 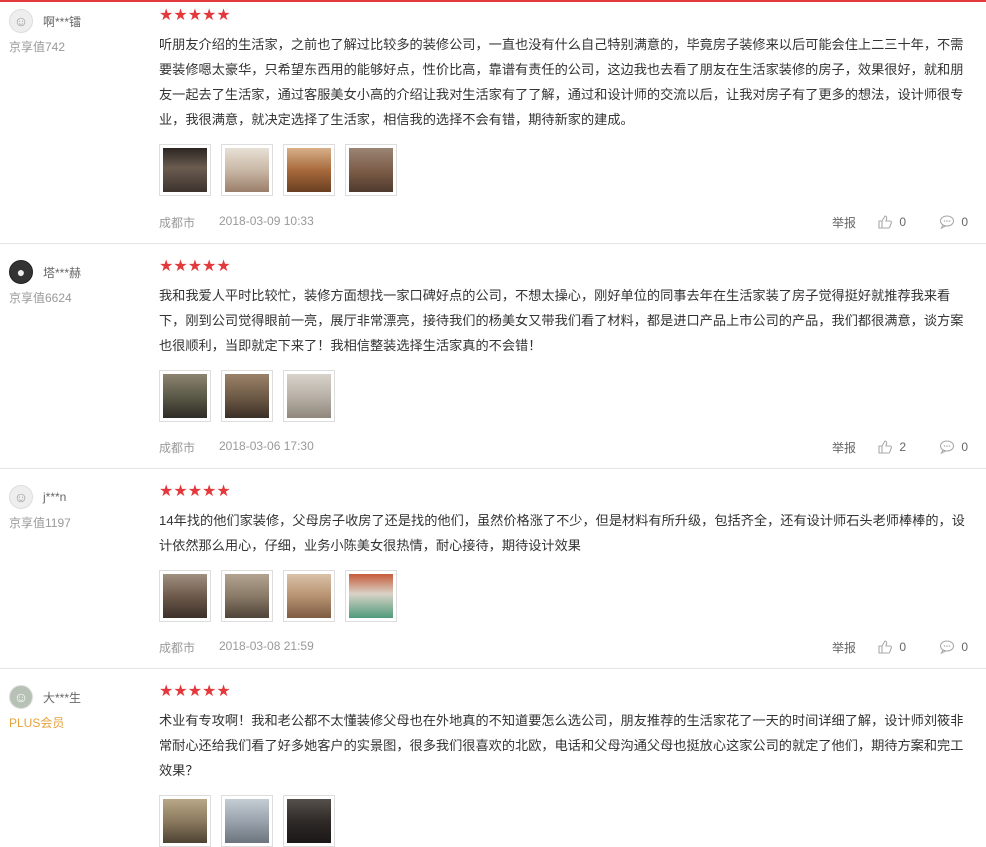 What do you see at coordinates (37, 47) in the screenshot?
I see `user-level: 京享值742` at bounding box center [37, 47].